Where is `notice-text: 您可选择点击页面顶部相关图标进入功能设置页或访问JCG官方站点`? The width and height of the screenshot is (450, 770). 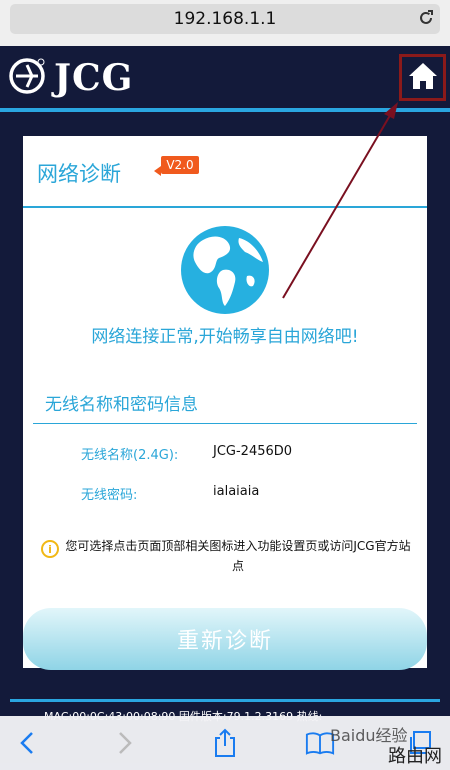 notice-text: 您可选择点击页面顶部相关图标进入功能设置页或访问JCG官方站点 is located at coordinates (238, 556).